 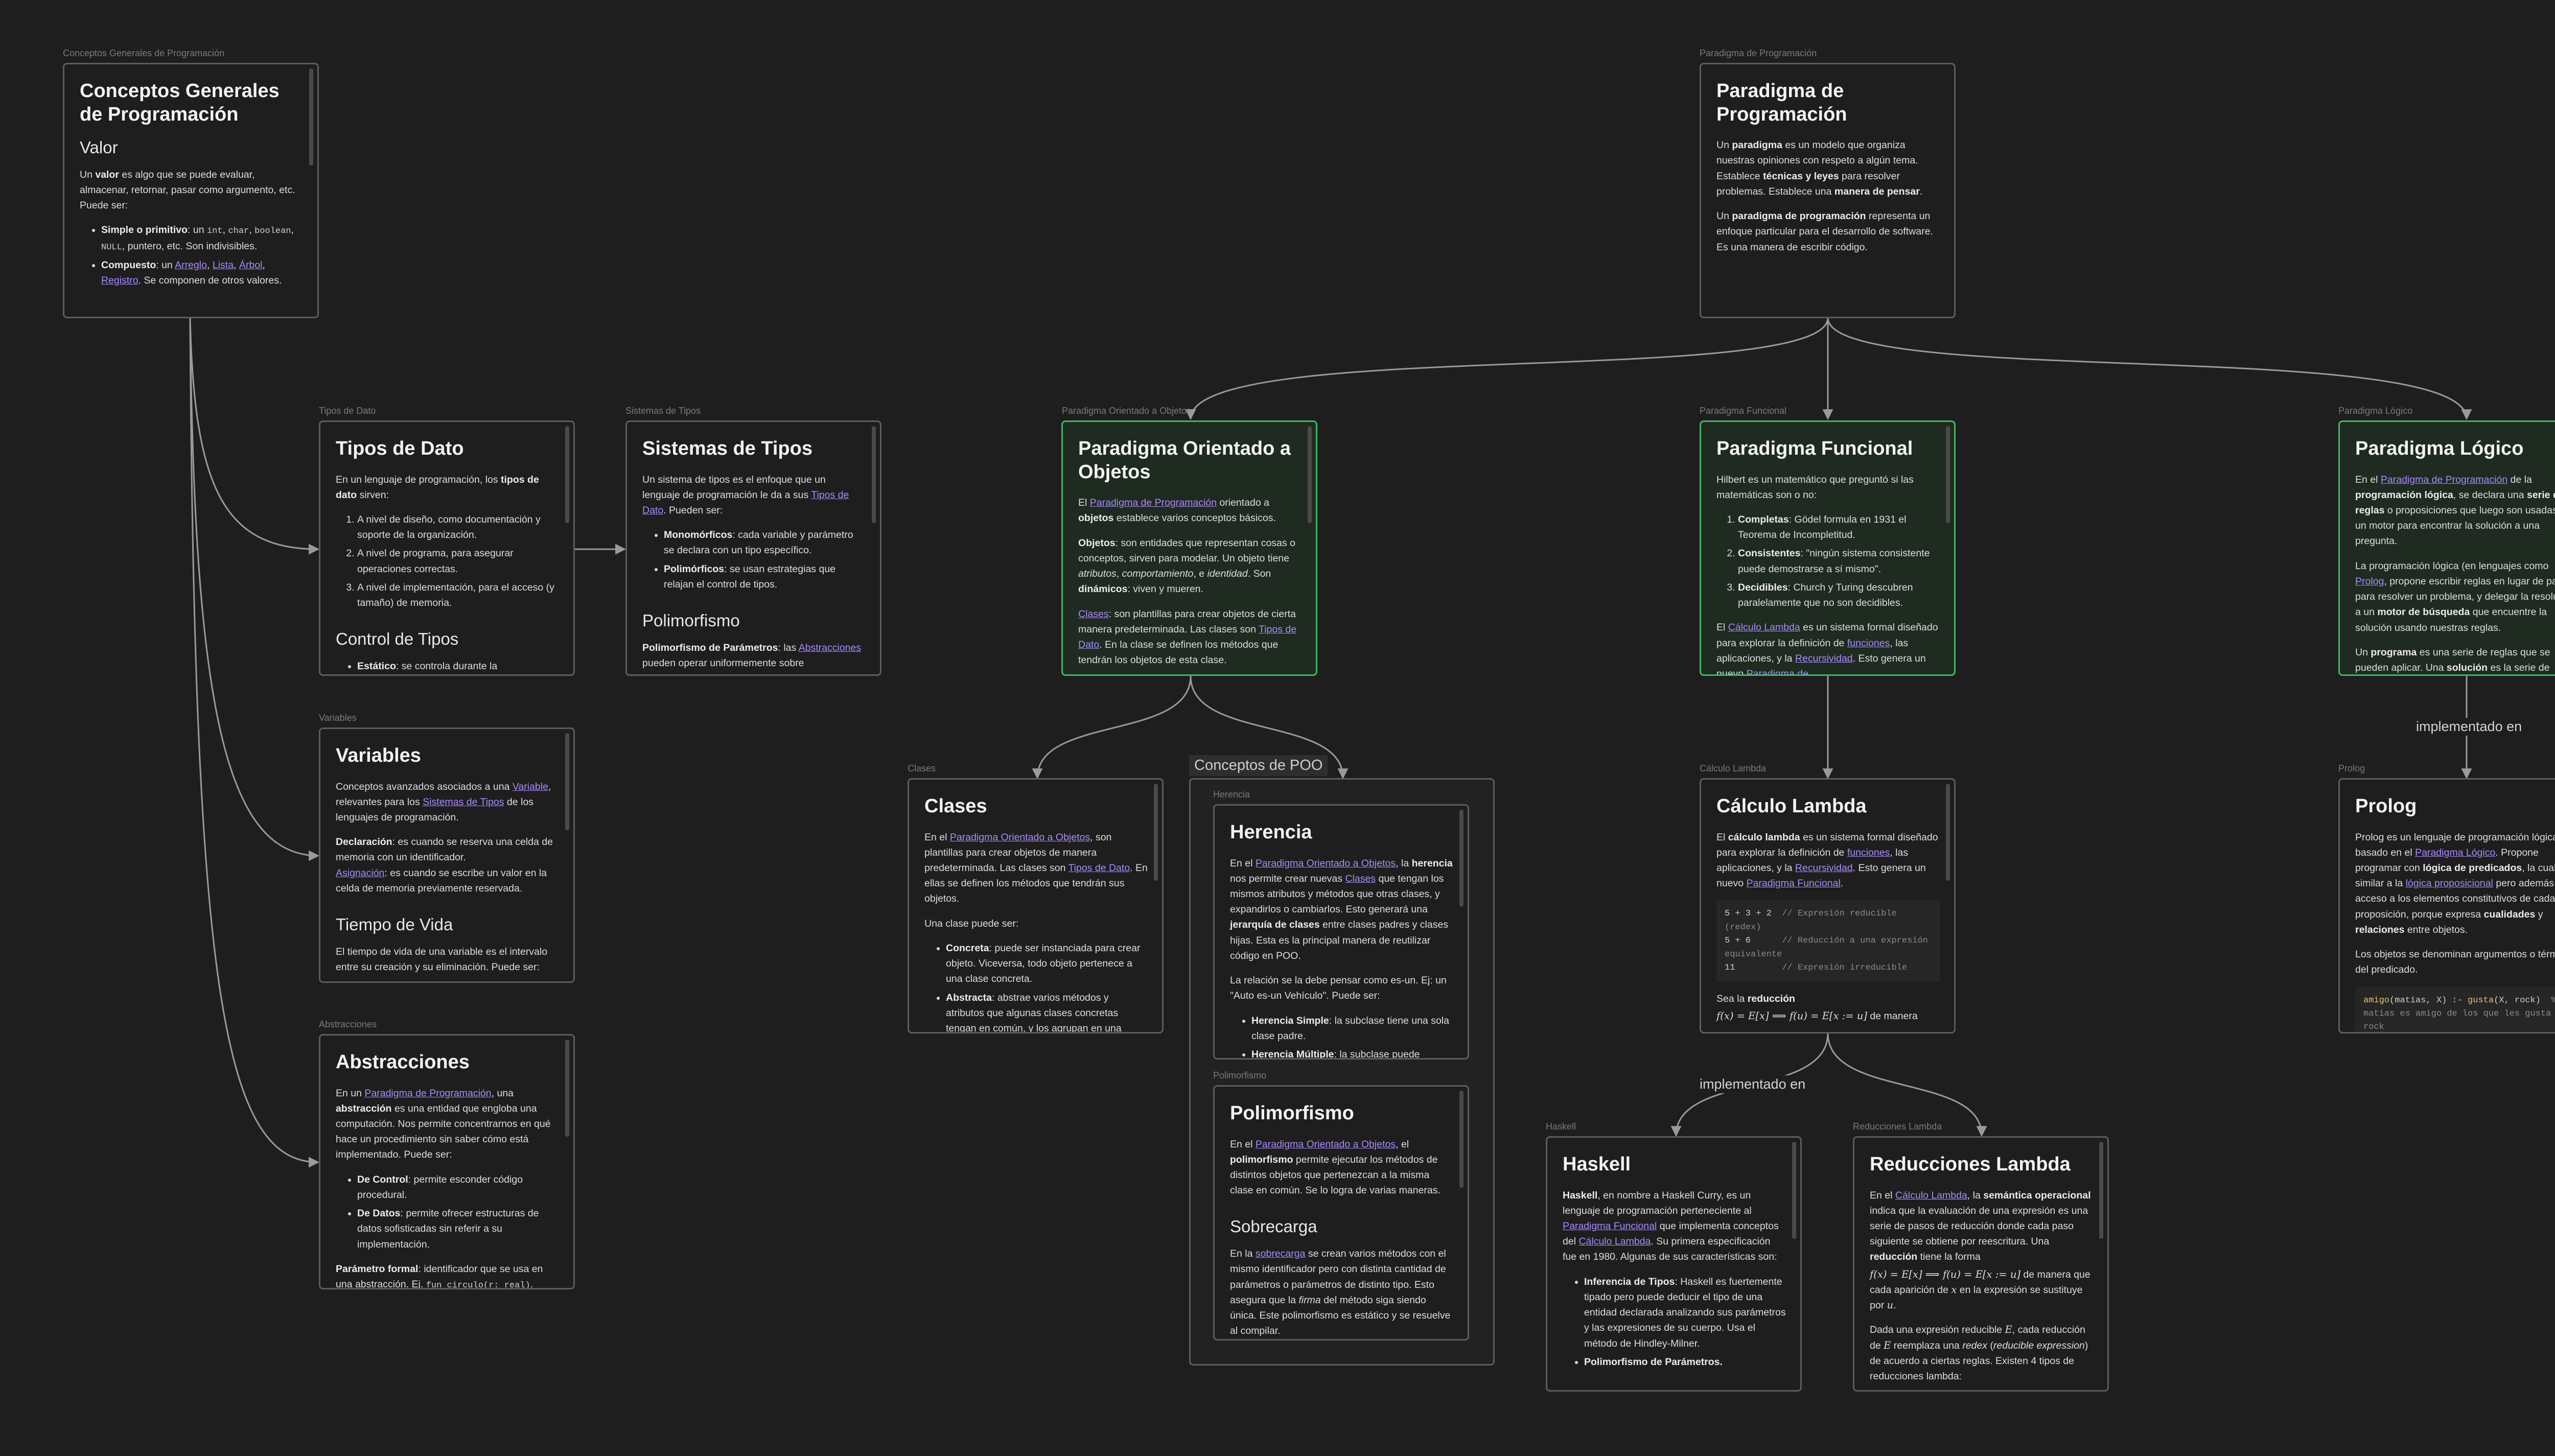 What do you see at coordinates (691, 620) in the screenshot?
I see `heading-polimorfismo: Polimorfismo` at bounding box center [691, 620].